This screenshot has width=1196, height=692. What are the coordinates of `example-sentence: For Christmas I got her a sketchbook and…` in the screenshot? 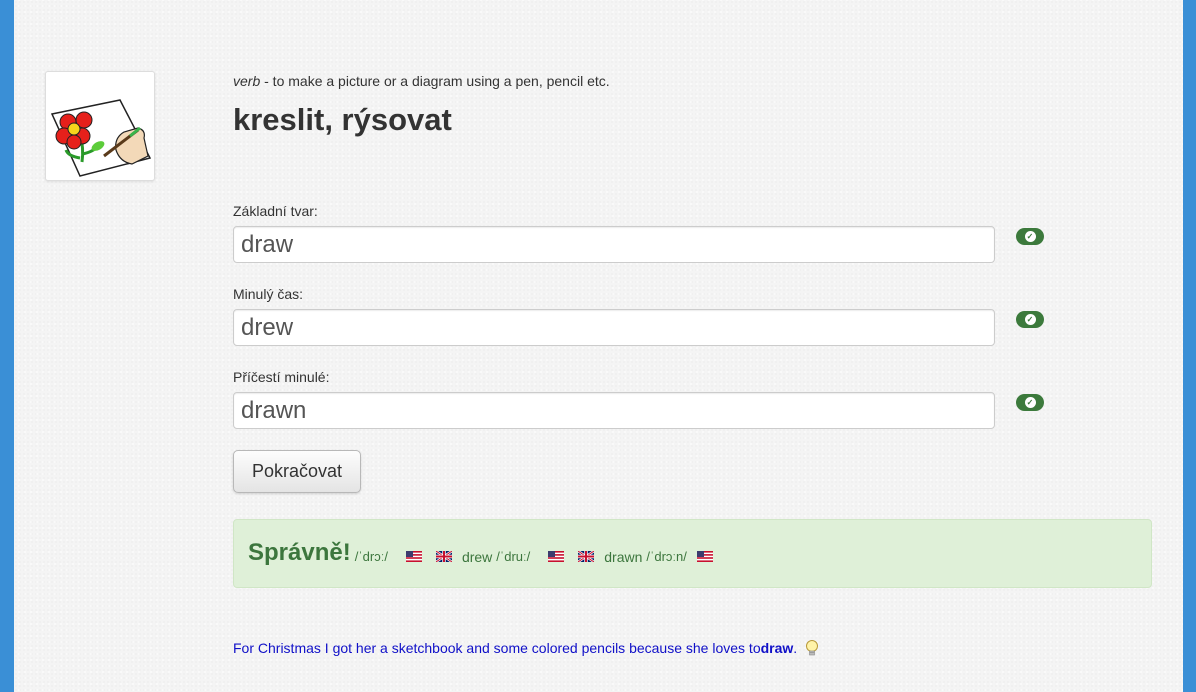 It's located at (526, 648).